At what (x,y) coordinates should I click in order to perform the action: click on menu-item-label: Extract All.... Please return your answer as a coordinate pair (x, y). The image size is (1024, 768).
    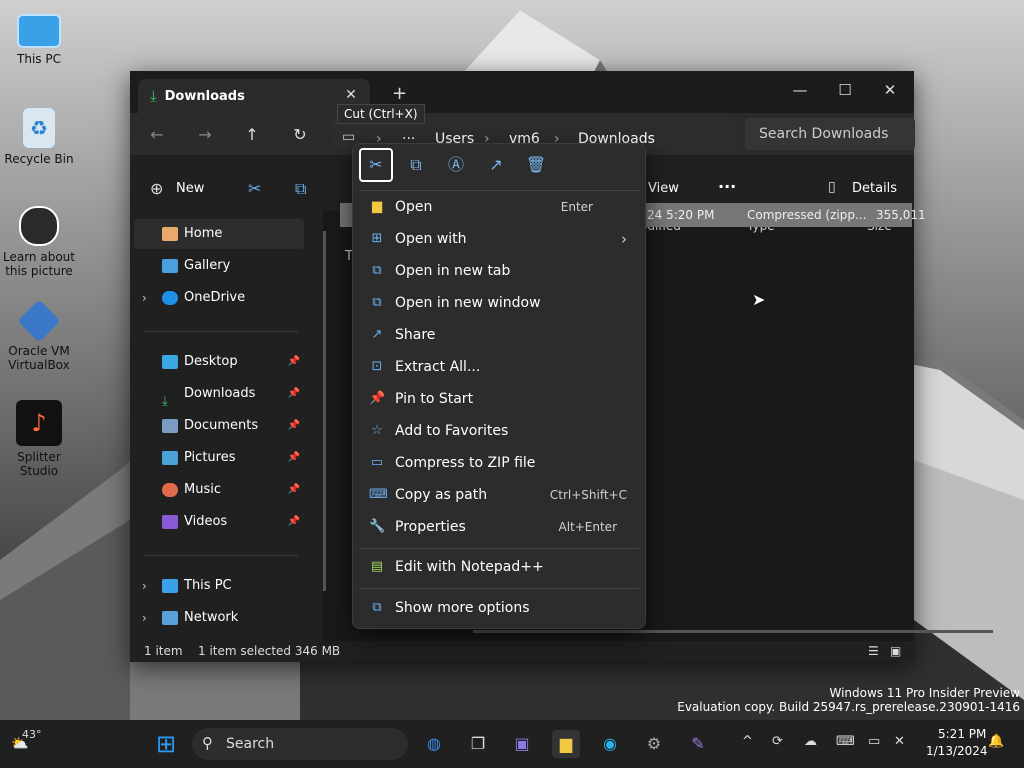
    Looking at the image, I should click on (438, 367).